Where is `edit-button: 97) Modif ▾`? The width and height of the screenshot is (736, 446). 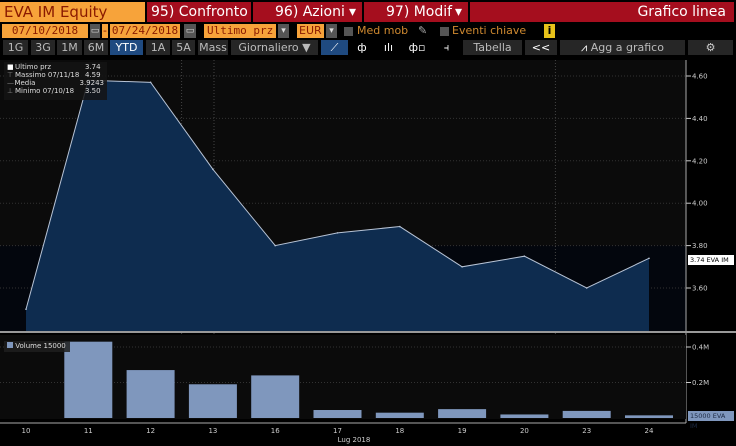 edit-button: 97) Modif ▾ is located at coordinates (416, 12).